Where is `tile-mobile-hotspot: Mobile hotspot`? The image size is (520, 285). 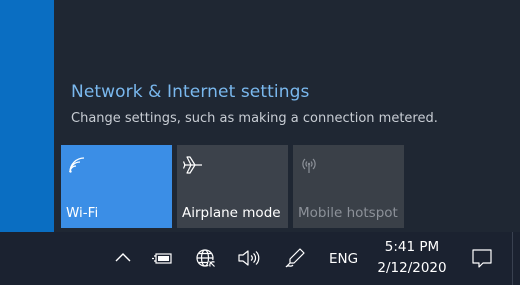 tile-mobile-hotspot: Mobile hotspot is located at coordinates (348, 186).